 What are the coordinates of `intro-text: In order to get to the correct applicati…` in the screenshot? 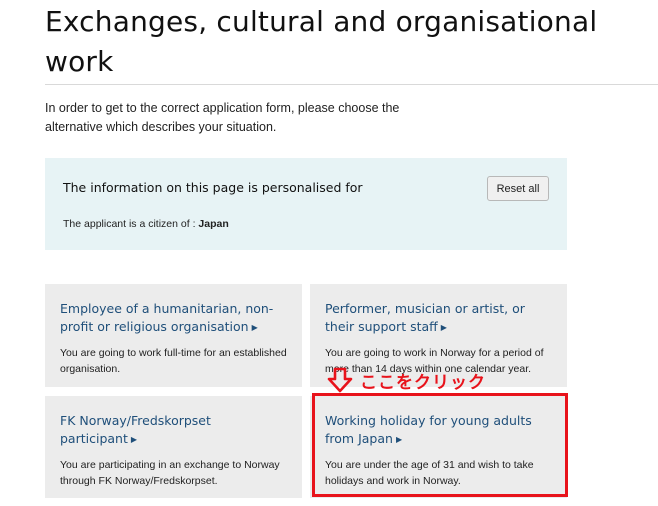 It's located at (222, 117).